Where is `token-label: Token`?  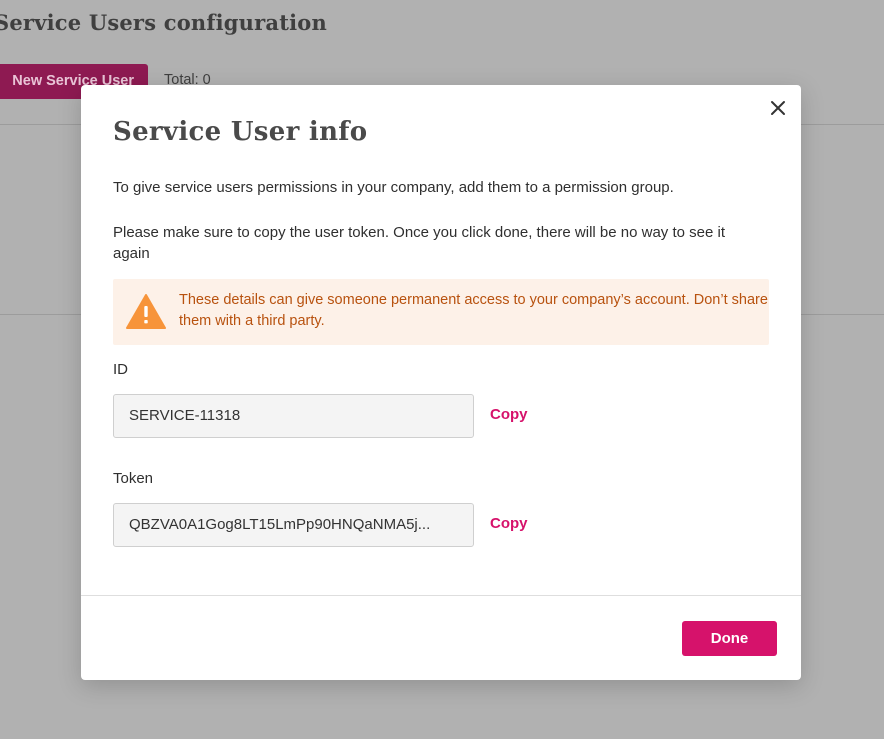
token-label: Token is located at coordinates (133, 478).